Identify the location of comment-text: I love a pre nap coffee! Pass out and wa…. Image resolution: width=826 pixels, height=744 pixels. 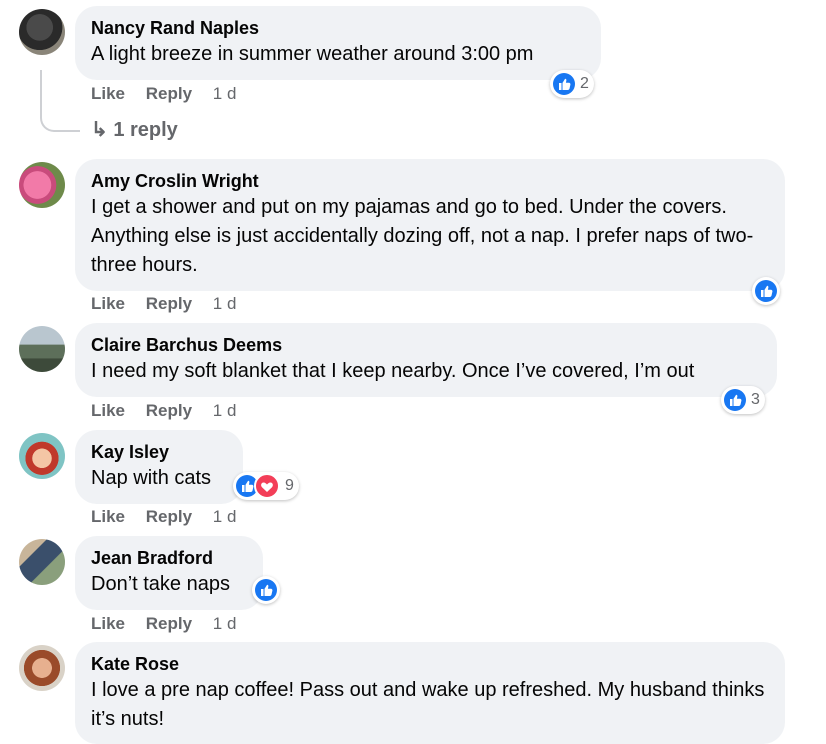
(428, 704).